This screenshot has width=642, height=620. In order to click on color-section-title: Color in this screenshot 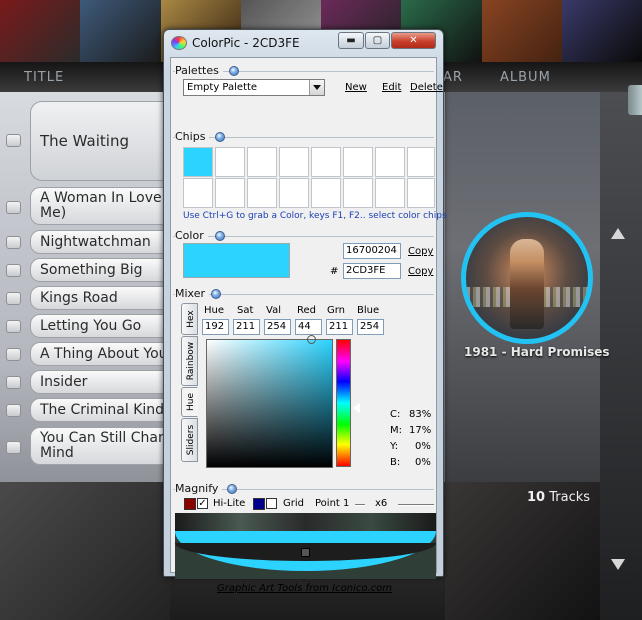, I will do `click(191, 235)`.